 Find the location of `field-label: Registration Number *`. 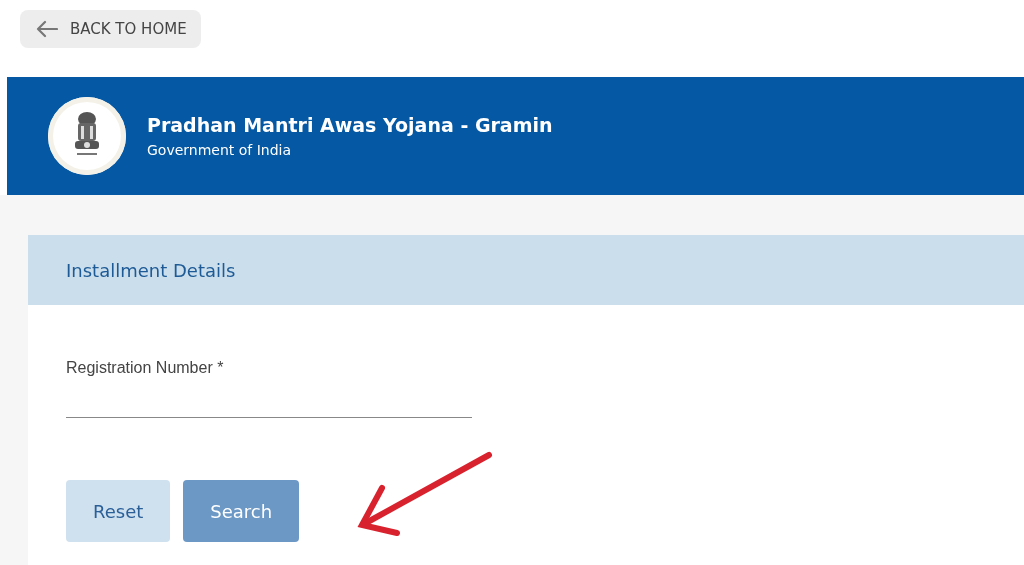

field-label: Registration Number * is located at coordinates (145, 368).